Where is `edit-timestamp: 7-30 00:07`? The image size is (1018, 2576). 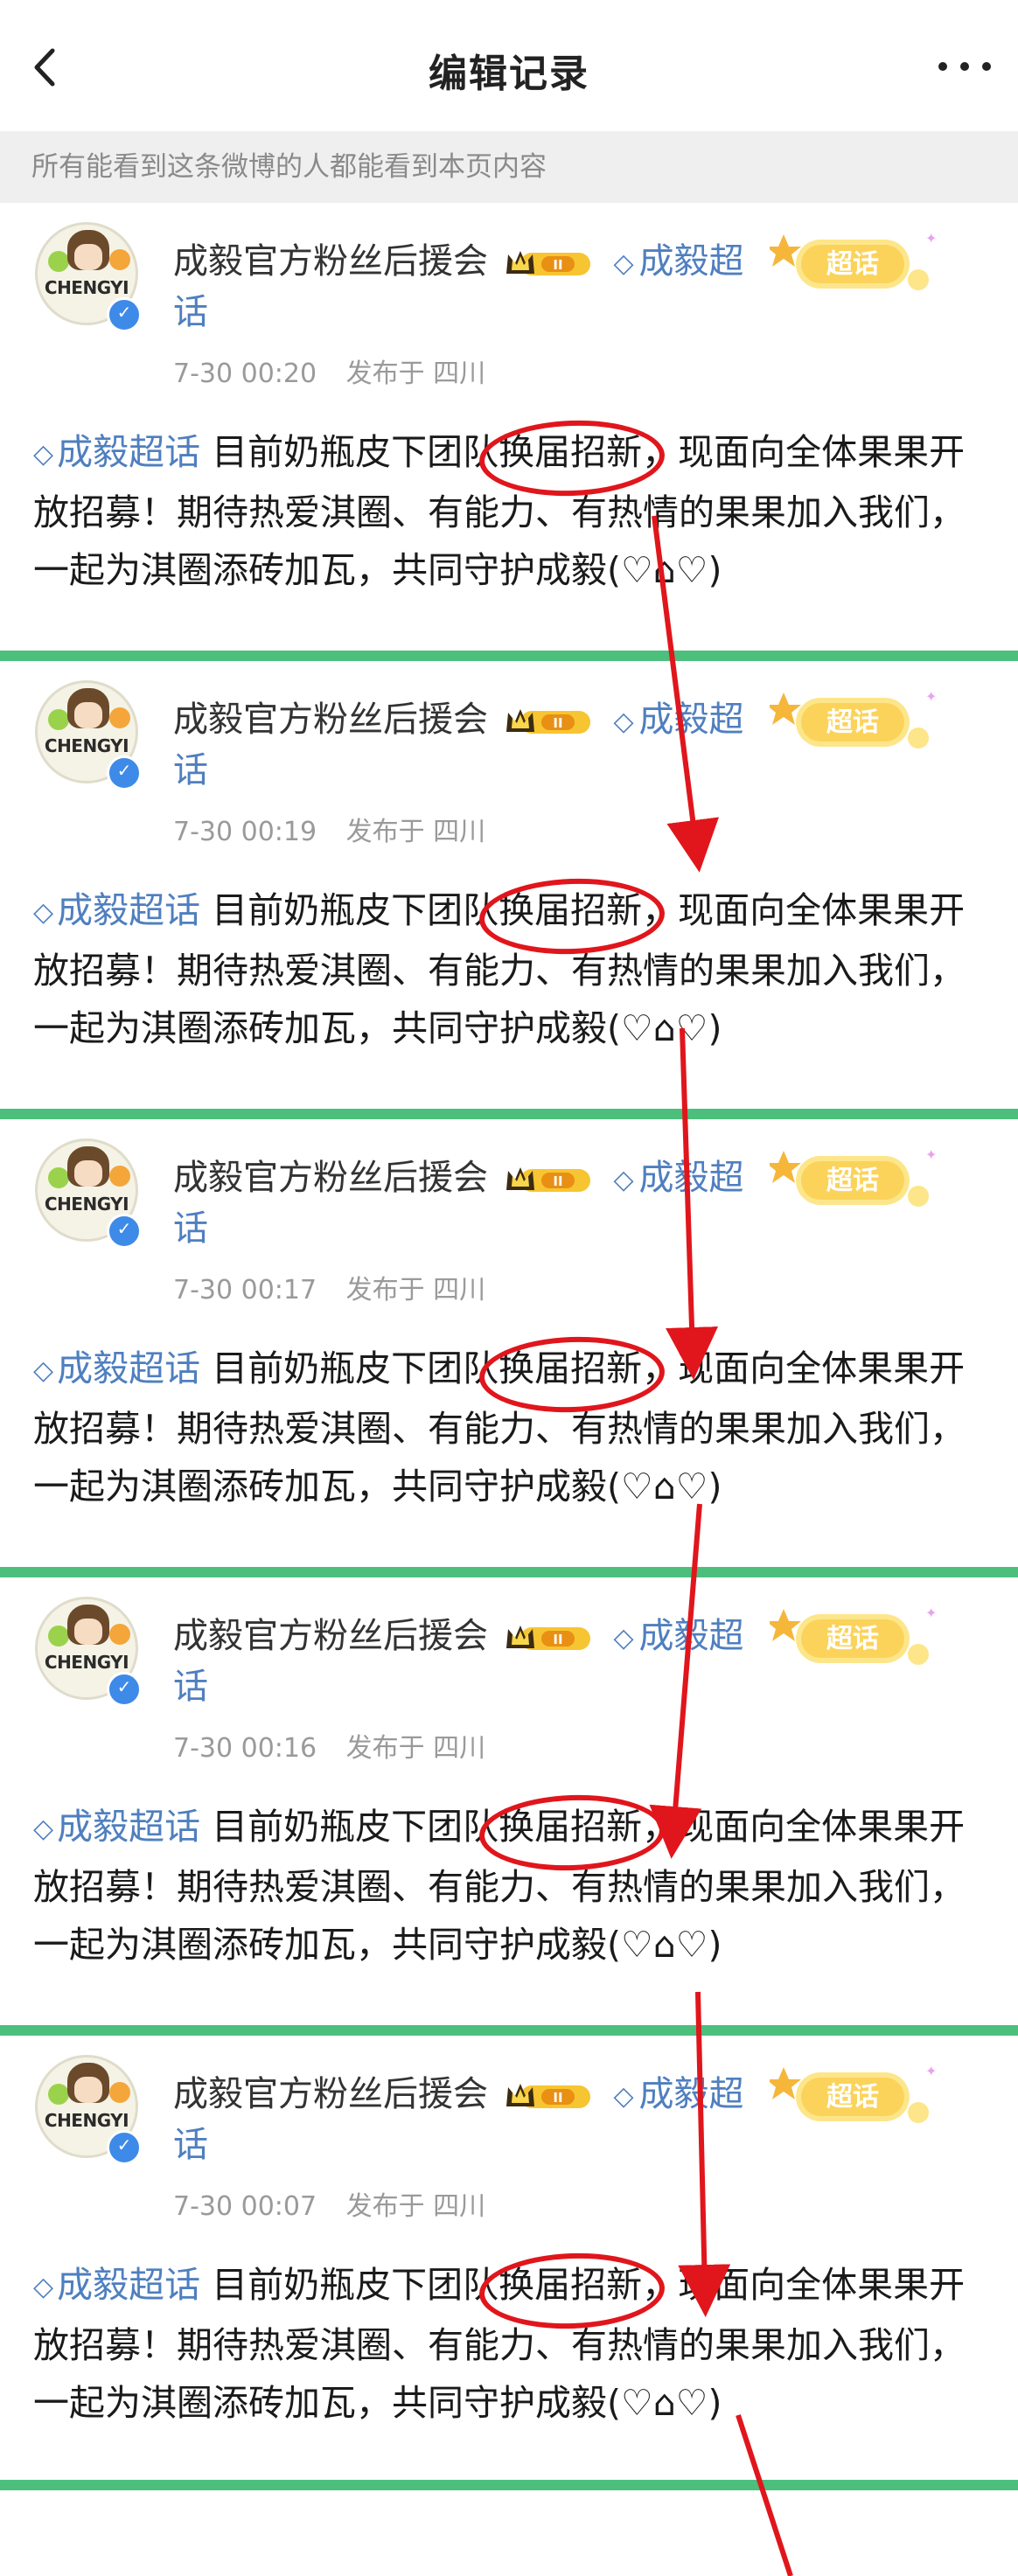
edit-timestamp: 7-30 00:07 is located at coordinates (245, 2206).